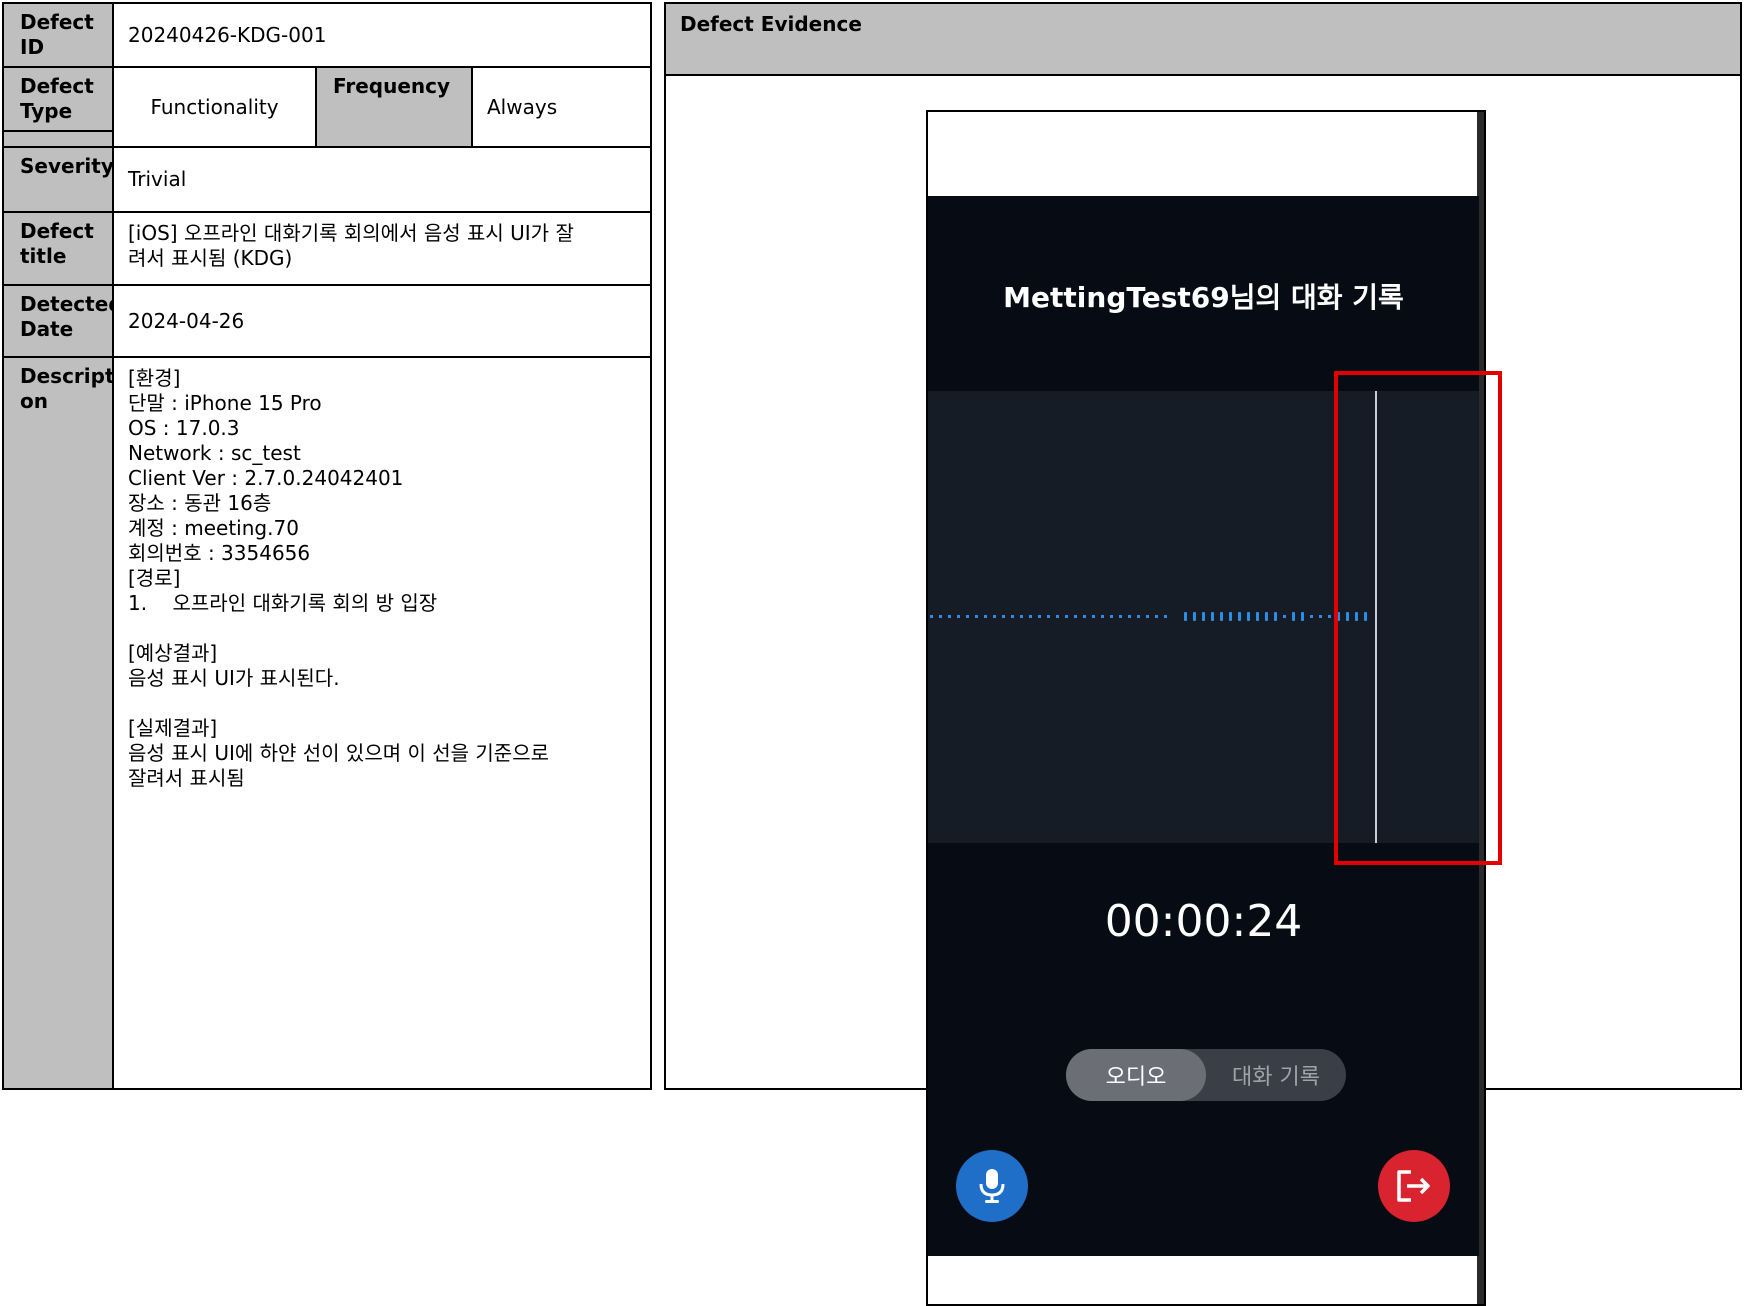 This screenshot has width=1744, height=1306. What do you see at coordinates (382, 179) in the screenshot?
I see `severity-value: Trivial` at bounding box center [382, 179].